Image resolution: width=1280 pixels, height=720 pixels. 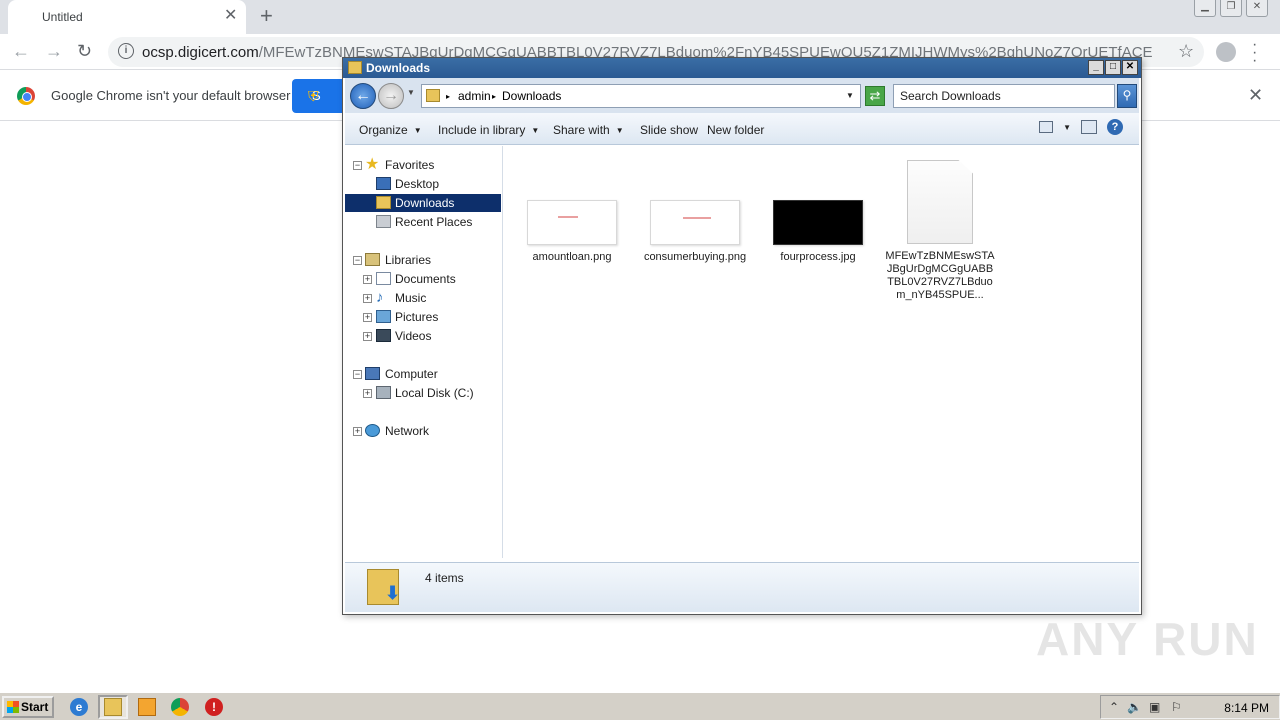 I want to click on libraries-icon, so click(x=372, y=259).